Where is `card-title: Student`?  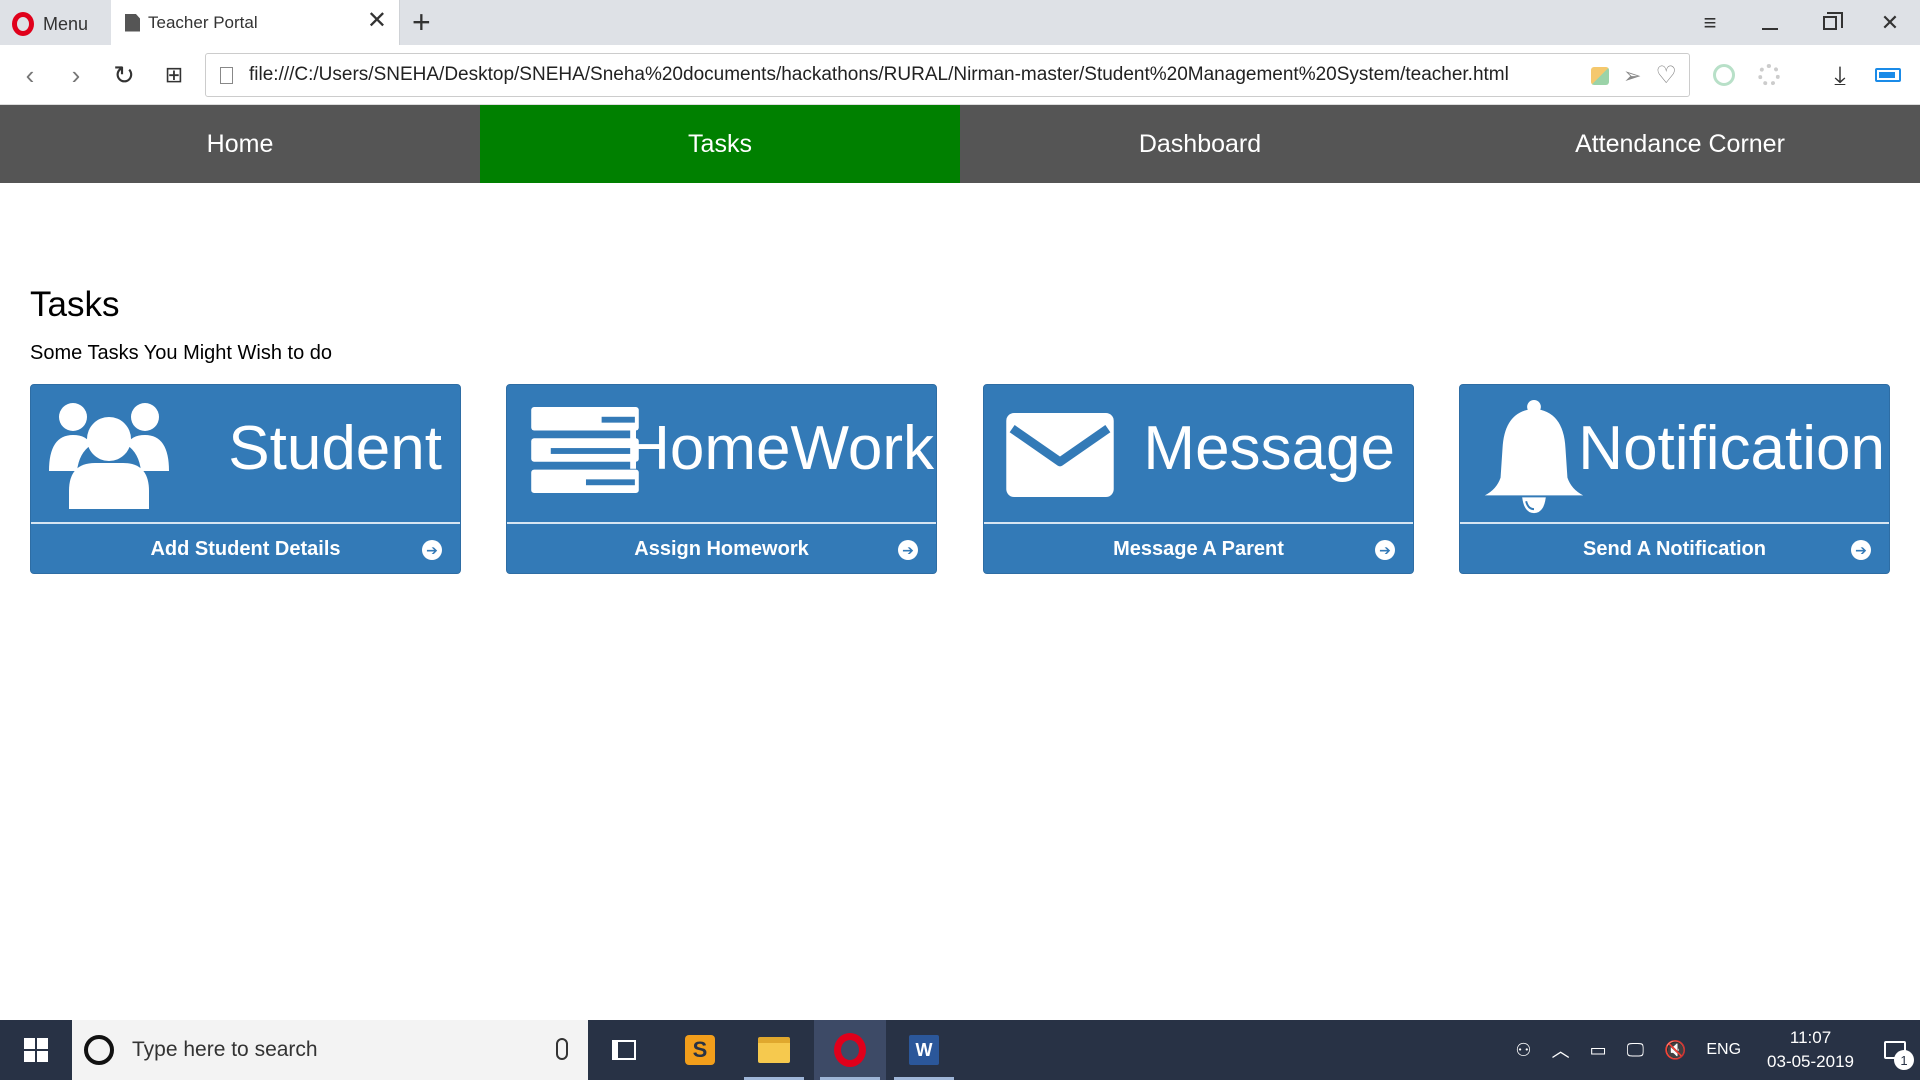 card-title: Student is located at coordinates (335, 448).